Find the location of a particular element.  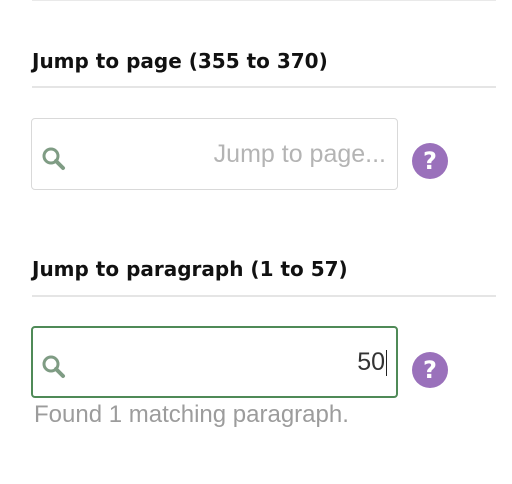

jump-to-paragraph-input is located at coordinates (232, 362).